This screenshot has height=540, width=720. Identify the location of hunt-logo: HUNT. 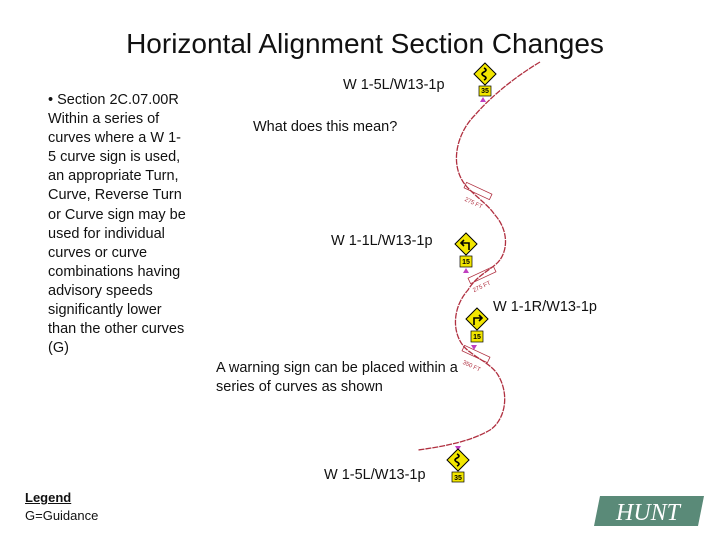
(649, 511).